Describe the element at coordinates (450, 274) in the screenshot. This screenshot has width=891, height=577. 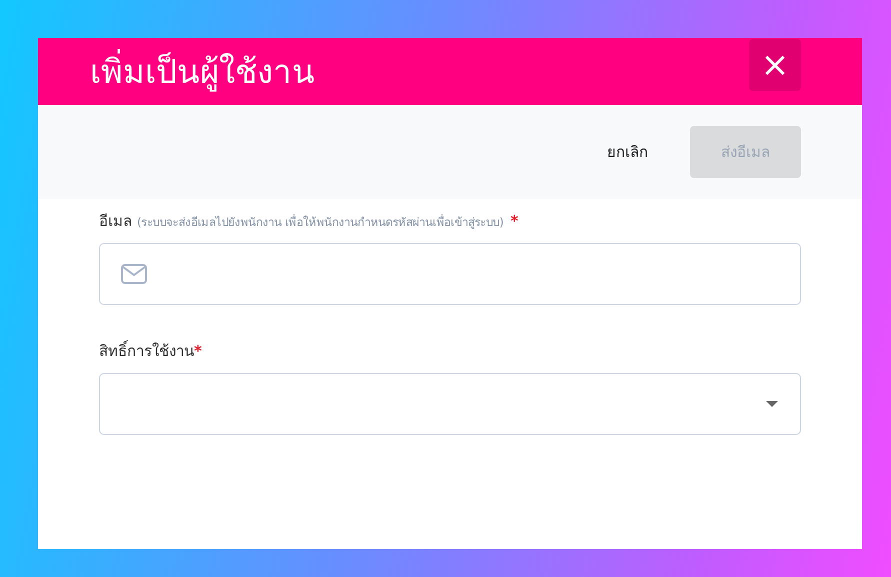
I see `email-field` at that location.